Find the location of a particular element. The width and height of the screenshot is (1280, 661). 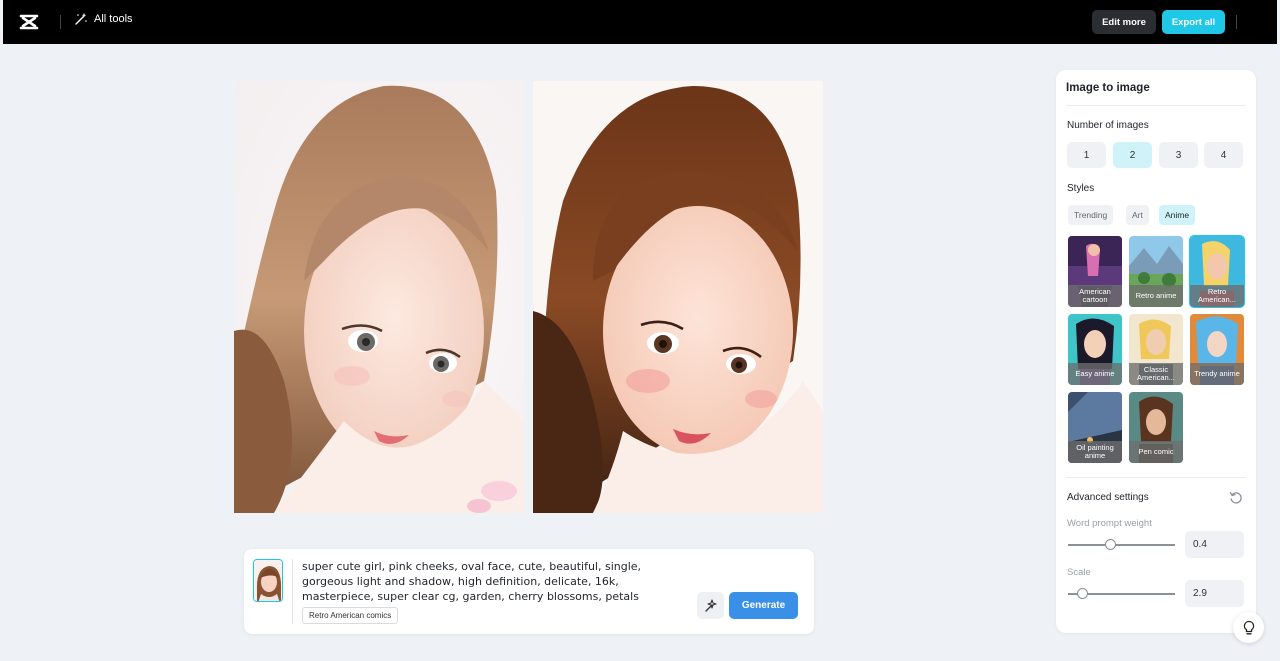

thumbnail-image is located at coordinates (268, 580).